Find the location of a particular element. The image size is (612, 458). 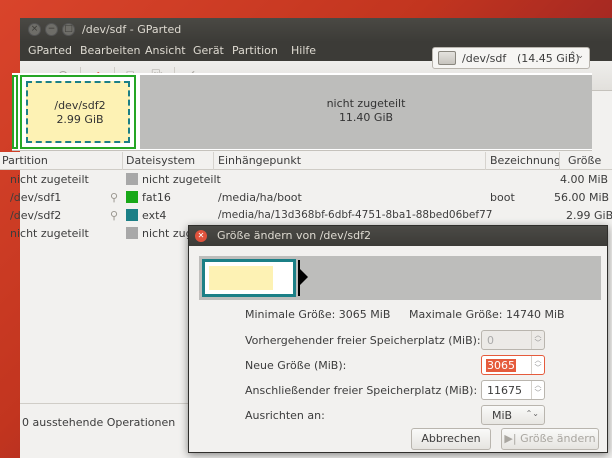

cell-filesystem: nicht zug is located at coordinates (167, 233).